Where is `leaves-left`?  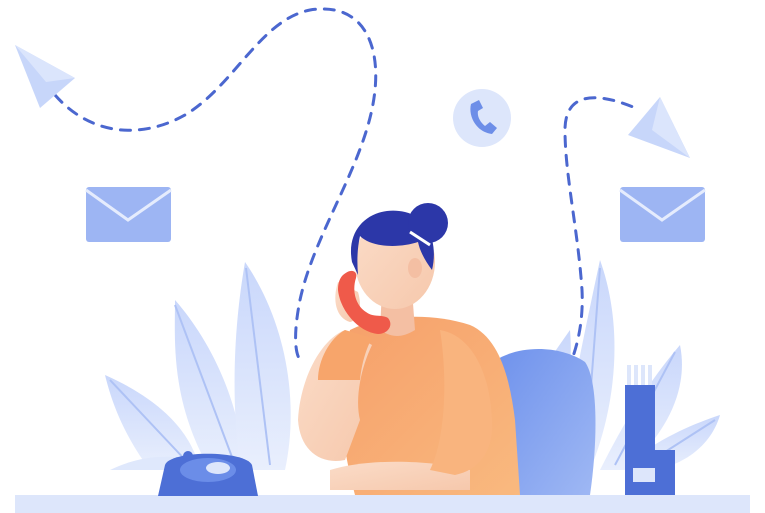
leaves-left is located at coordinates (198, 366).